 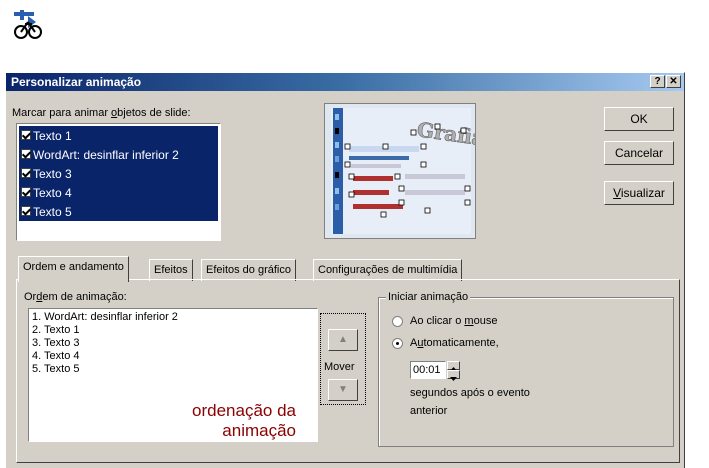 I want to click on tab-chart-effects: Efeitos do gráfico, so click(x=248, y=270).